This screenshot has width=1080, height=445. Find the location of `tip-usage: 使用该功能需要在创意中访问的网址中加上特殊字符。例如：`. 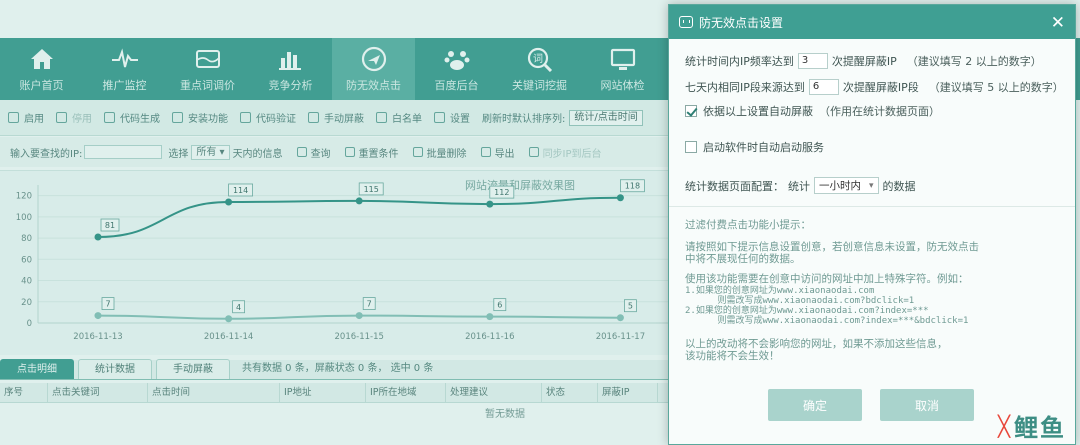

tip-usage: 使用该功能需要在创意中访问的网址中加上特殊字符。例如： is located at coordinates (827, 279).